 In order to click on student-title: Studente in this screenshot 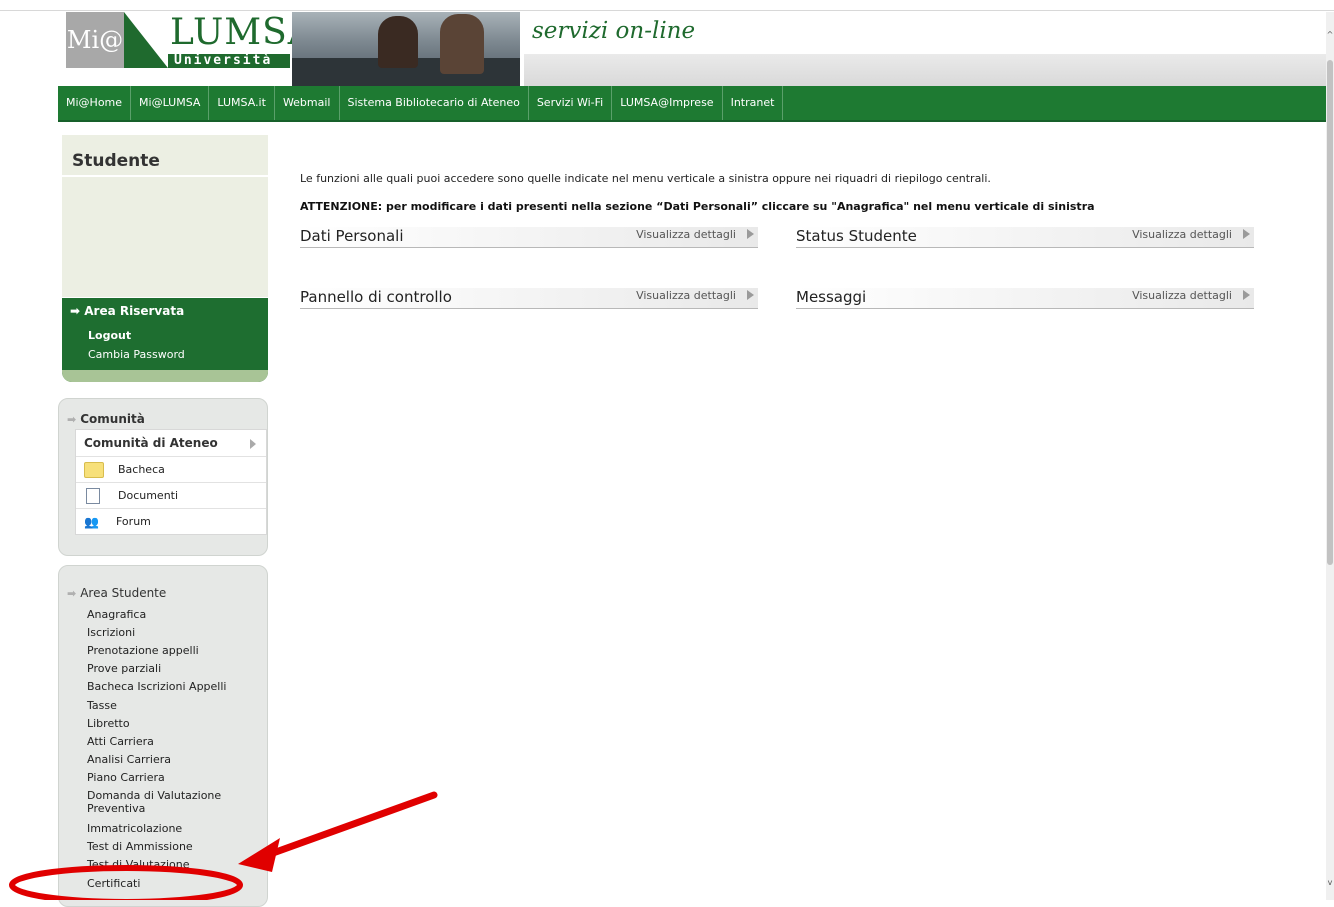, I will do `click(116, 161)`.